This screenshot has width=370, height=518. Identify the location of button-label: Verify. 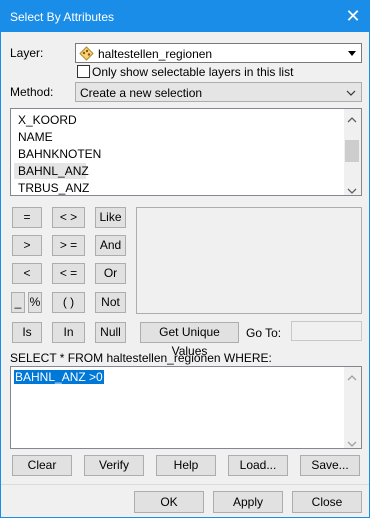
(113, 465).